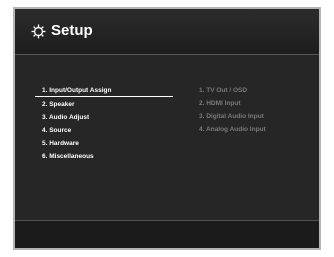 The image size is (334, 257). What do you see at coordinates (254, 90) in the screenshot?
I see `submenu-item-tv-out-osd: 1. TV Out / OSD` at bounding box center [254, 90].